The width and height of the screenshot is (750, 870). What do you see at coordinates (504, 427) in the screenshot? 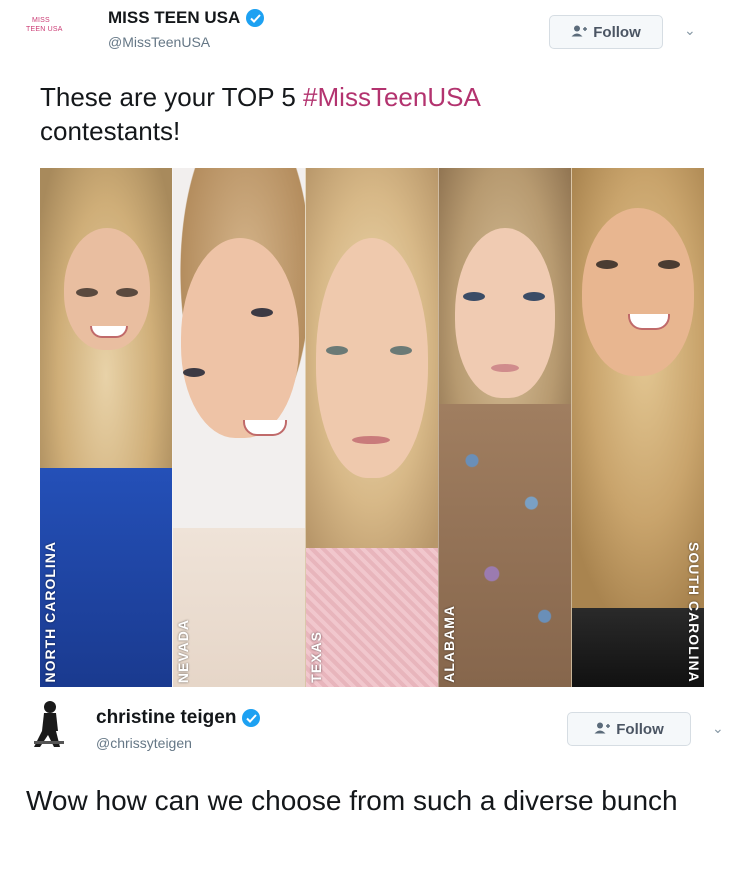
I see `contestant-photo-alabama: ALABAMA` at bounding box center [504, 427].